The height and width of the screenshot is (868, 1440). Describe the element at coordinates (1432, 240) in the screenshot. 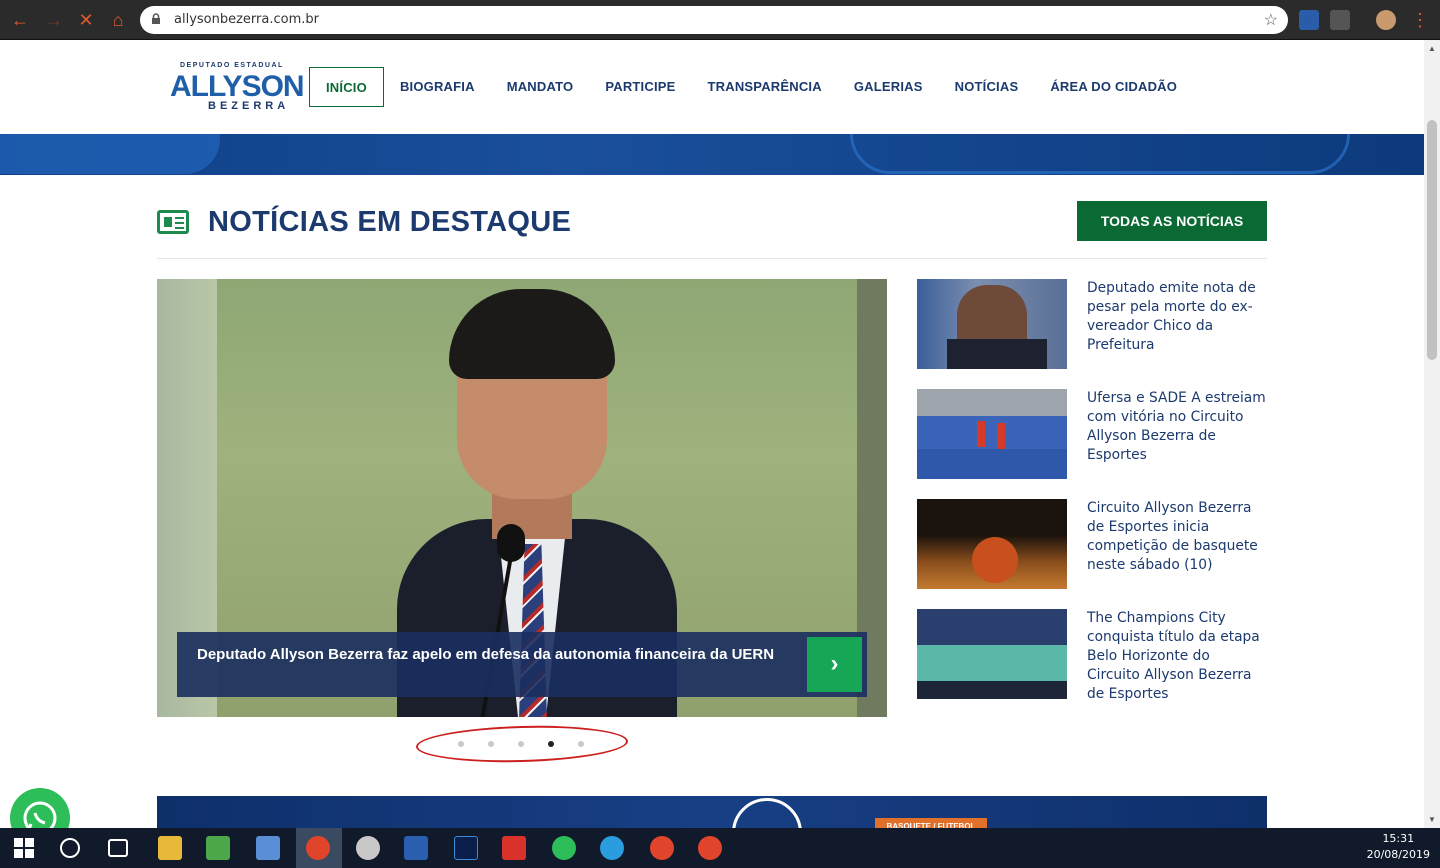

I see `scrollbar-thumb` at that location.